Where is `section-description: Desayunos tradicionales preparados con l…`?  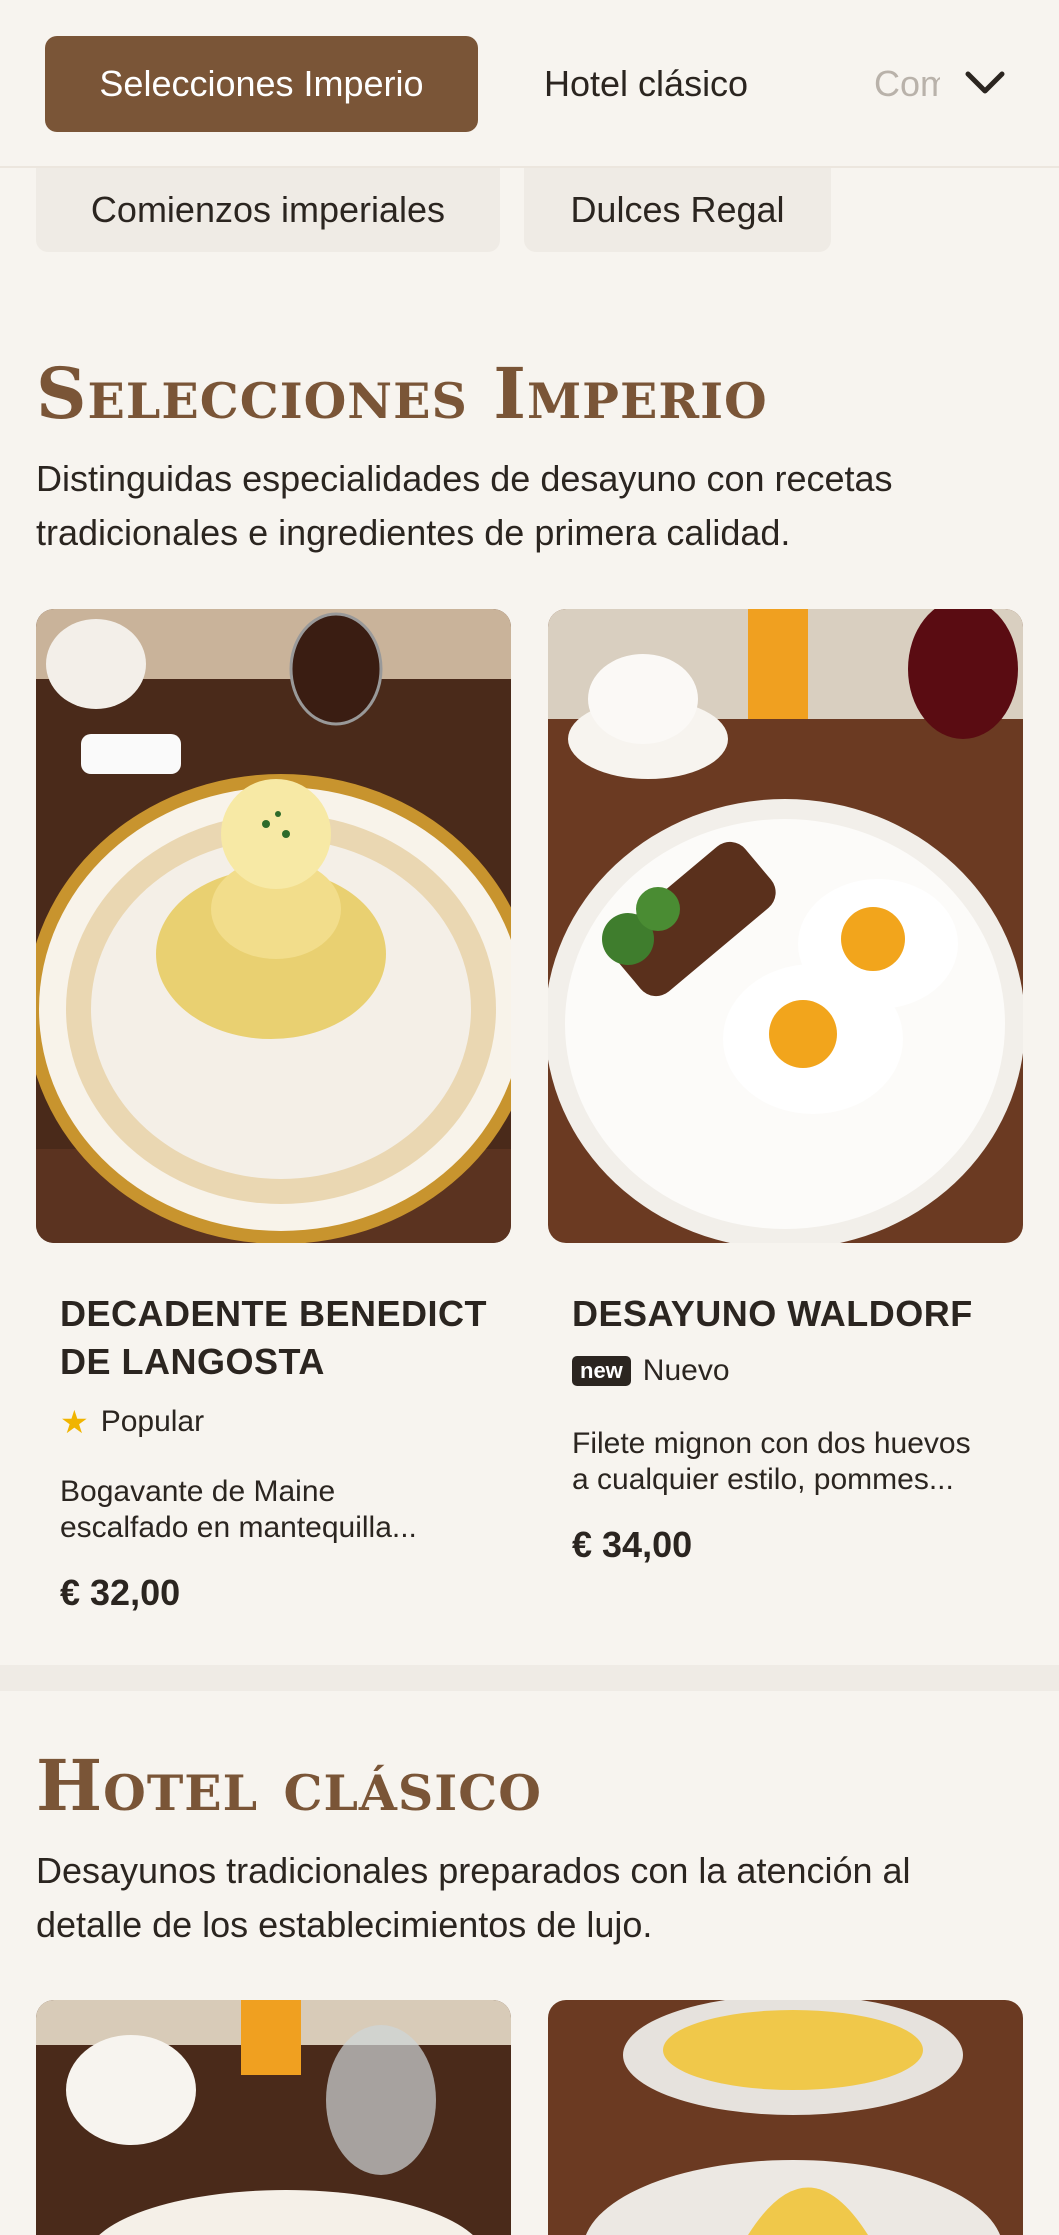
section-description: Desayunos tradicionales preparados con l… is located at coordinates (473, 1897).